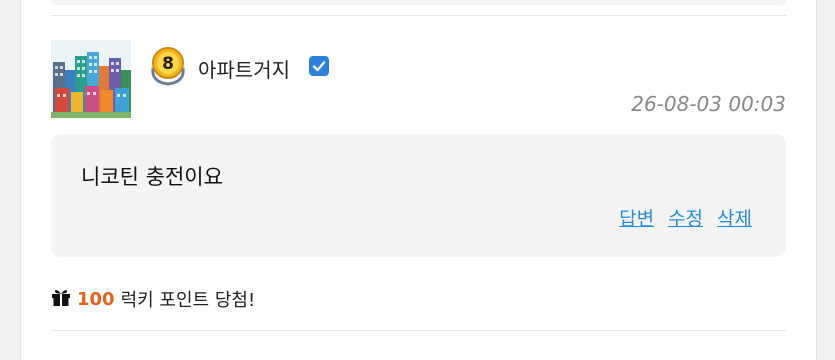 The height and width of the screenshot is (360, 835). Describe the element at coordinates (61, 299) in the screenshot. I see `gift-icon` at that location.